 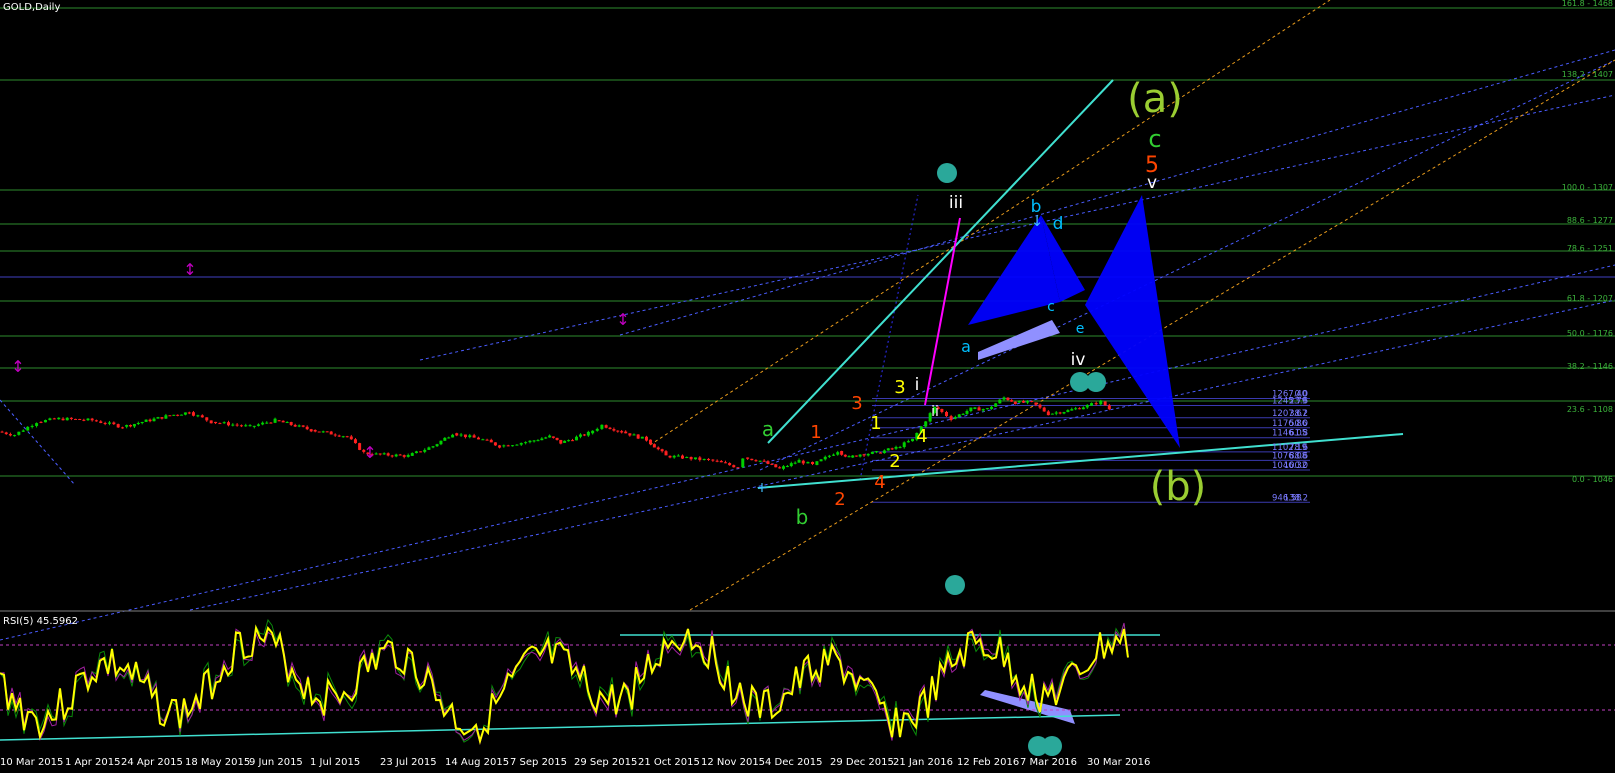 I want to click on fib-label-right: 38.2 - 1146, so click(x=1590, y=366).